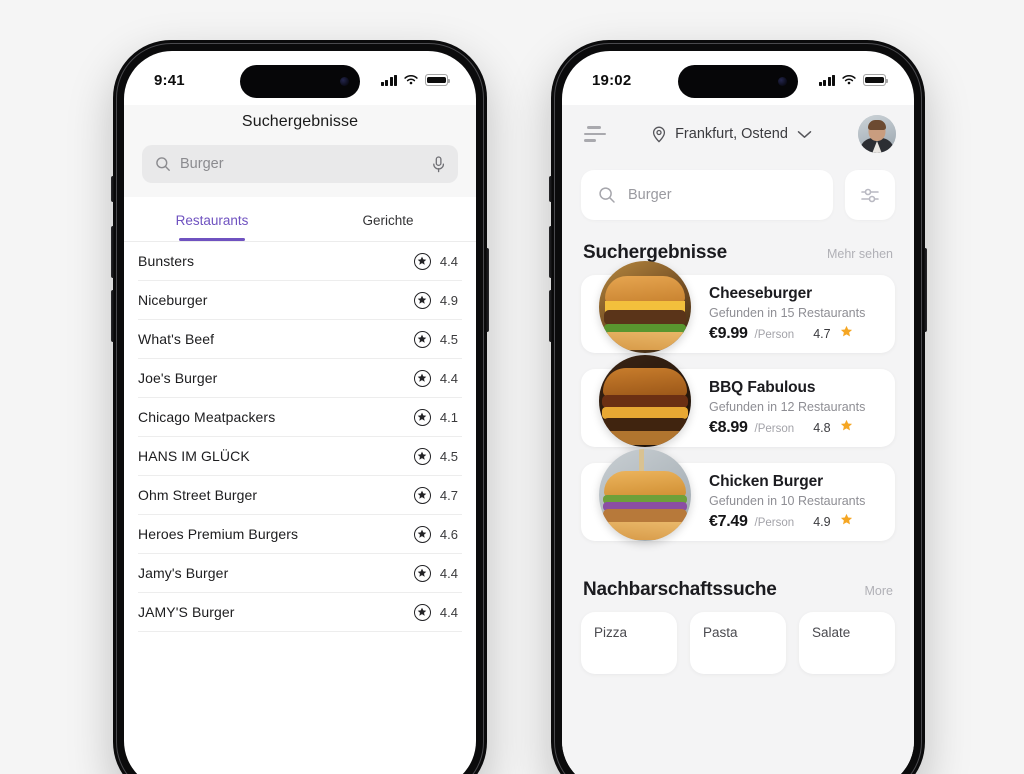 The image size is (1024, 774). What do you see at coordinates (448, 534) in the screenshot?
I see `rating-value: 4.6` at bounding box center [448, 534].